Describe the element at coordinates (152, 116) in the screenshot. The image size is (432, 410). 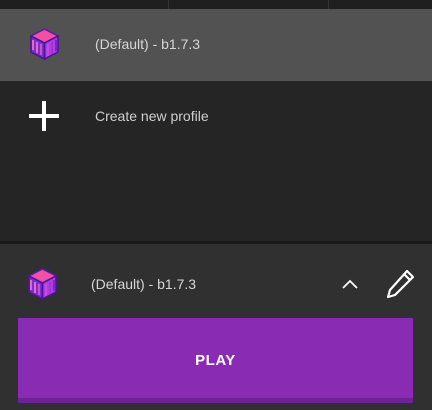
I see `create-new-profile-label: Create new profile` at that location.